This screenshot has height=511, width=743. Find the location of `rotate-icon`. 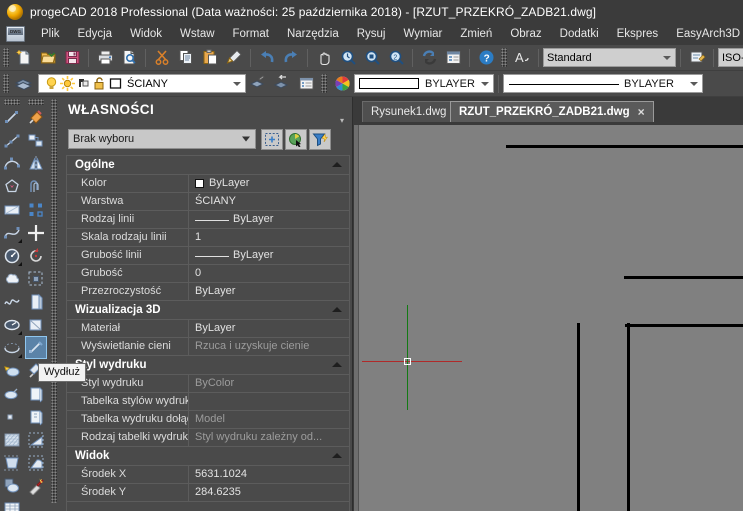

rotate-icon is located at coordinates (36, 255).